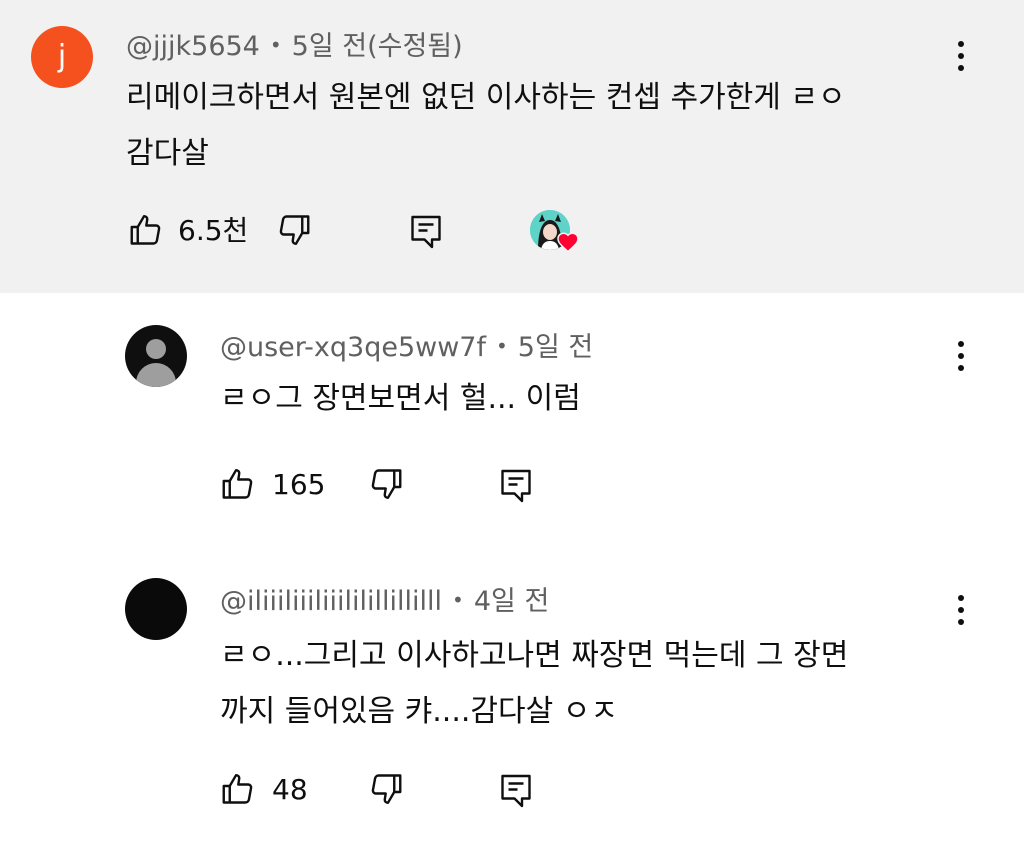 The image size is (1024, 866). What do you see at coordinates (167, 153) in the screenshot?
I see `comment-text-line: 감다살` at bounding box center [167, 153].